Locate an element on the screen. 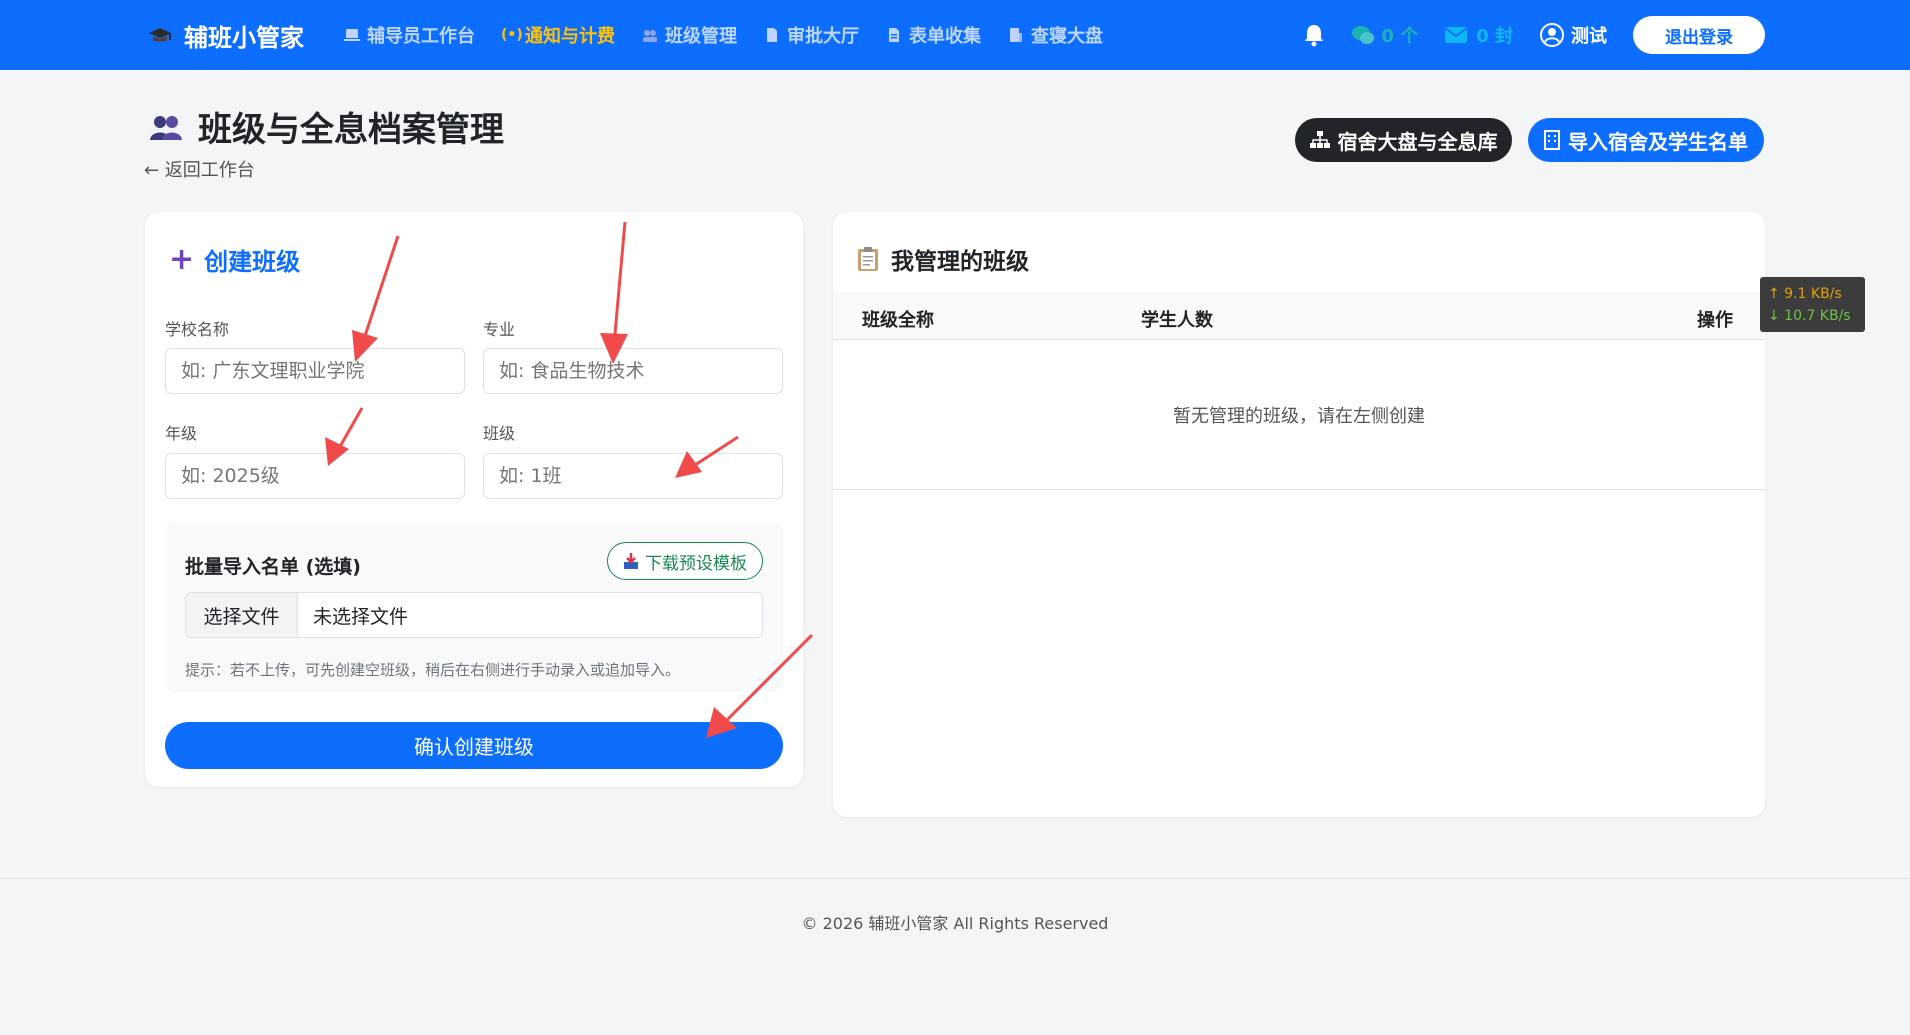 This screenshot has height=1035, width=1910. major-label: 专业 is located at coordinates (499, 329).